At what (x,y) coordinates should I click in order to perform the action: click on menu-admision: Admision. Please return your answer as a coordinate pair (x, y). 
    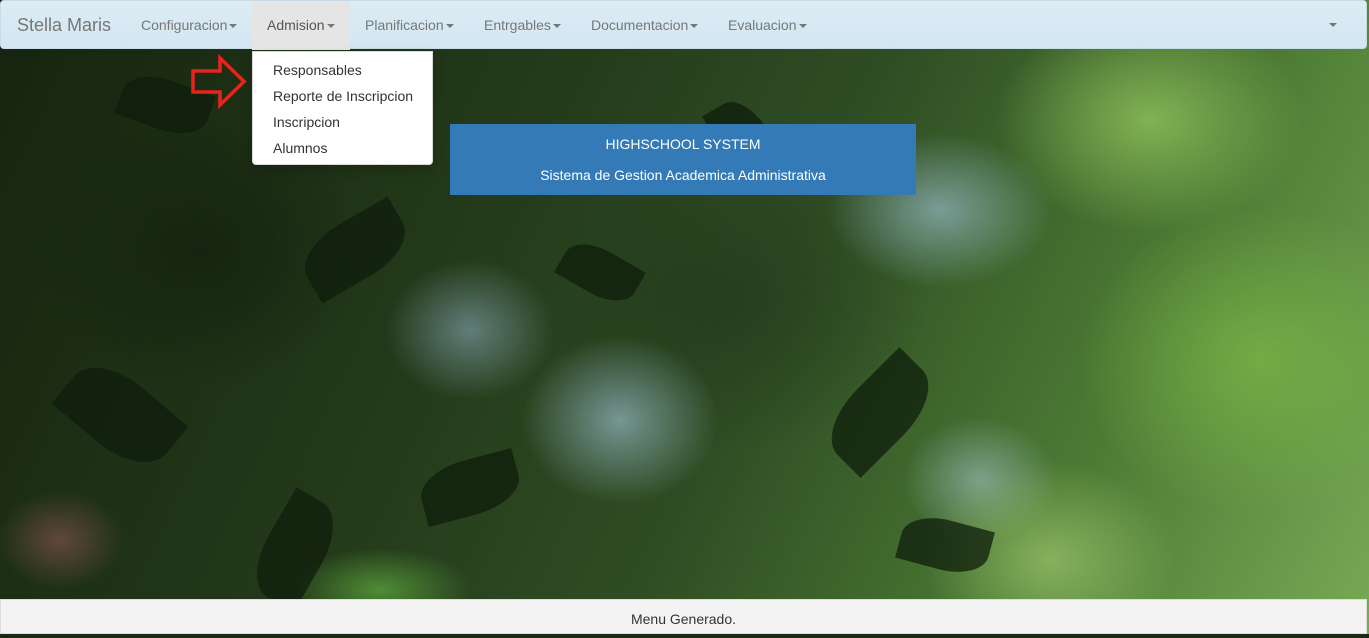
    Looking at the image, I should click on (301, 25).